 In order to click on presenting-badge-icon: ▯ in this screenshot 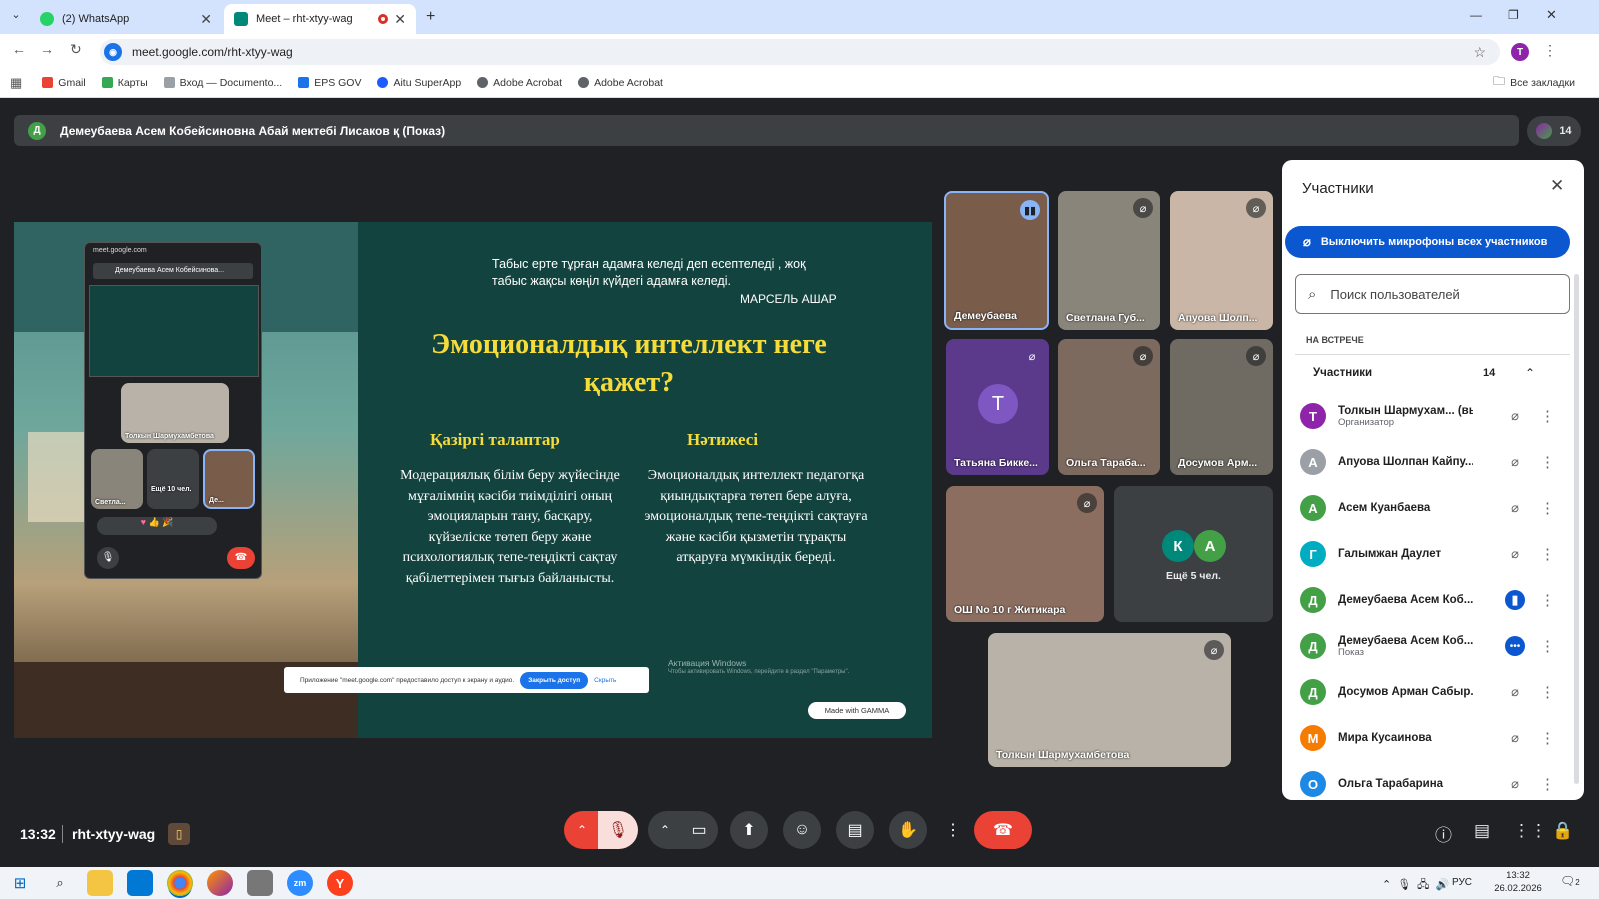, I will do `click(179, 834)`.